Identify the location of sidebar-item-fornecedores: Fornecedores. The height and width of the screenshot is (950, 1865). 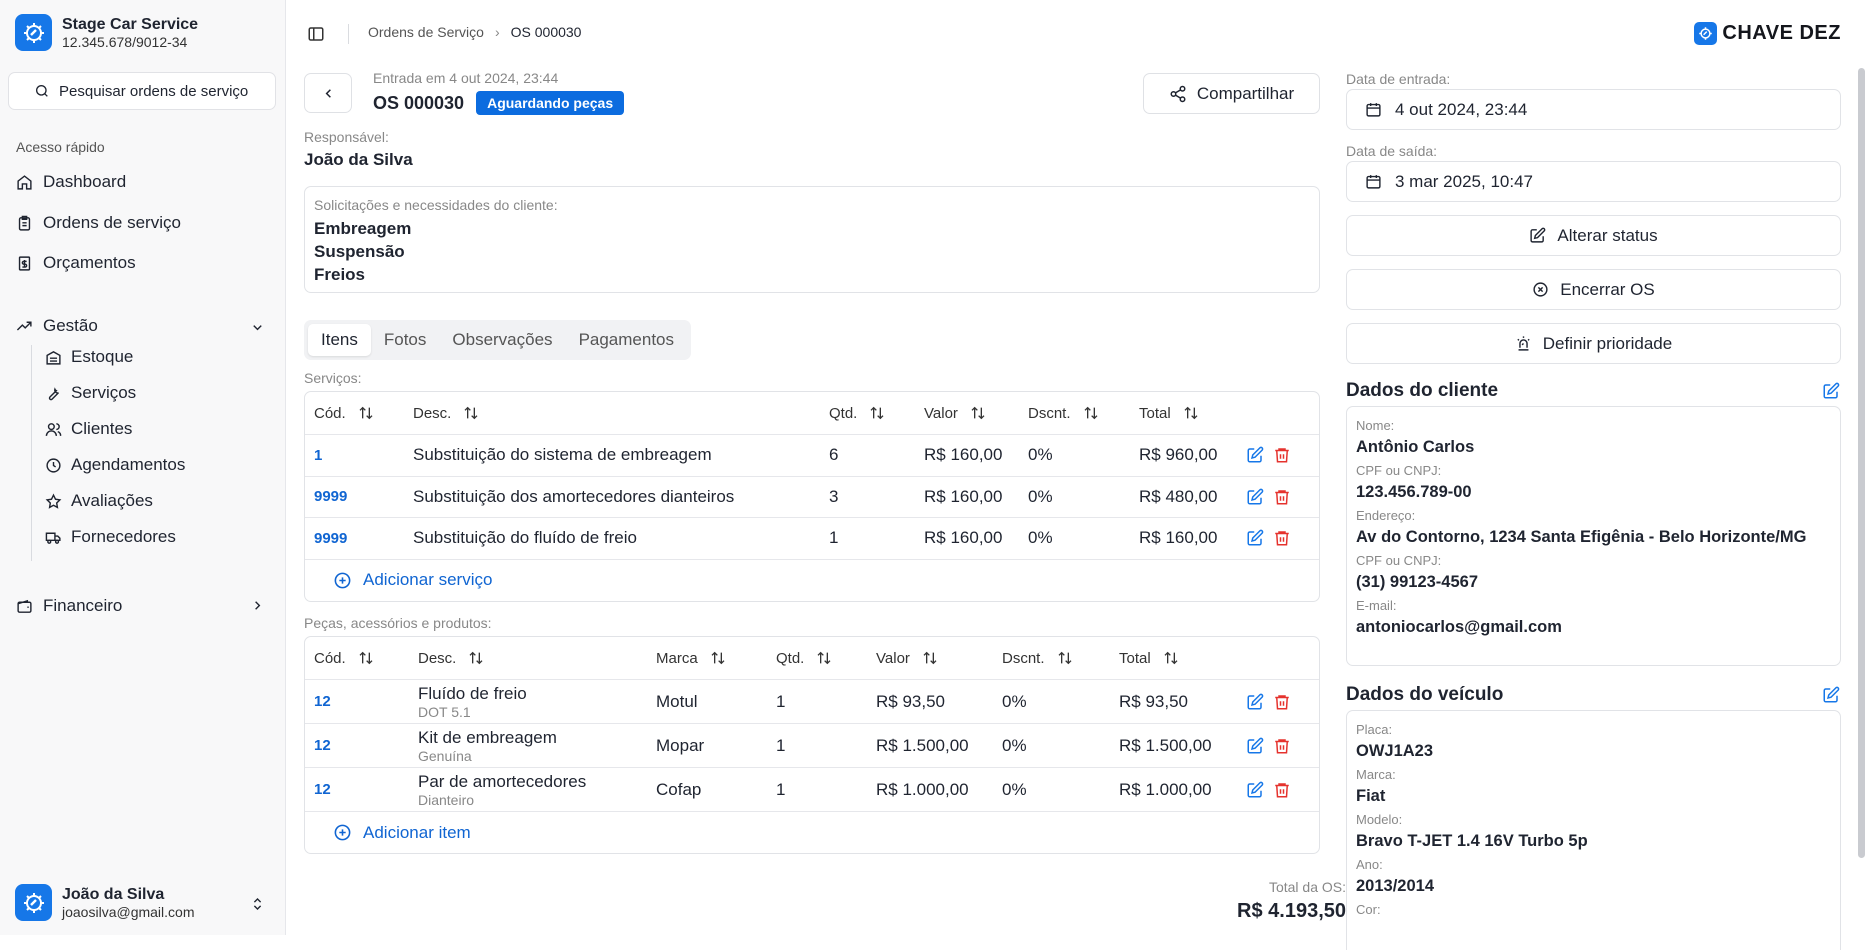
(110, 537).